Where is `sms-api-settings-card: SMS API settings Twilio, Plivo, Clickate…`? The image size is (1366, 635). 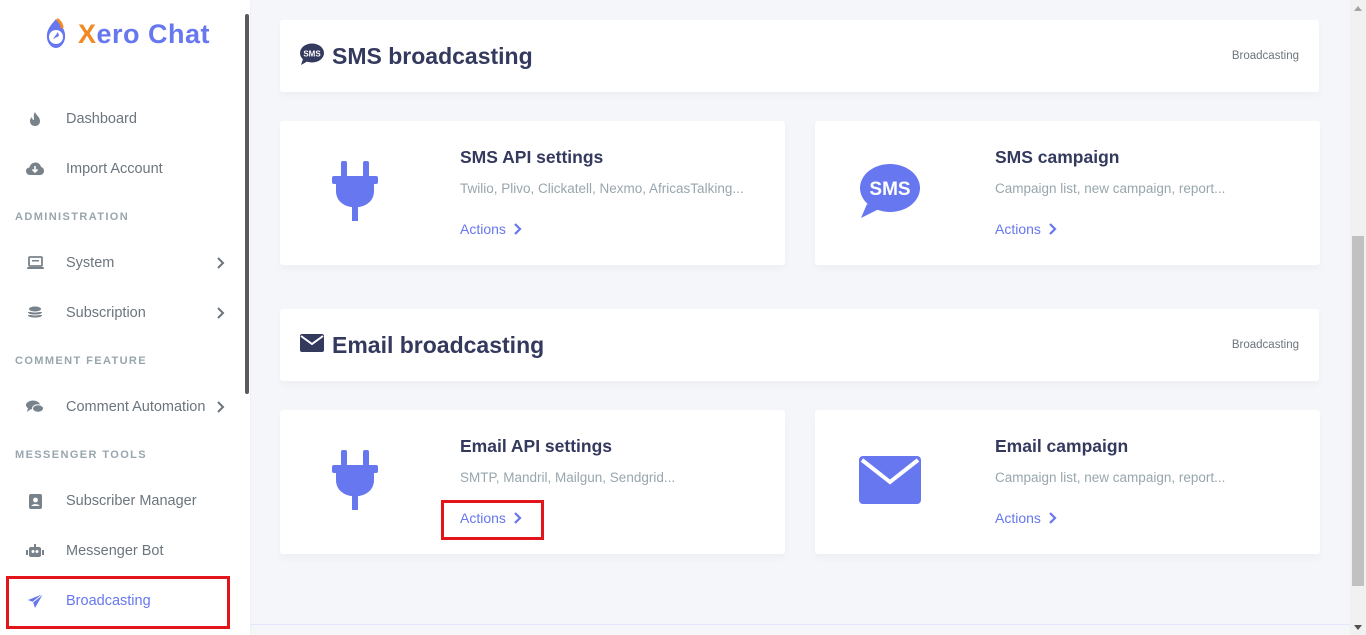 sms-api-settings-card: SMS API settings Twilio, Plivo, Clickate… is located at coordinates (532, 193).